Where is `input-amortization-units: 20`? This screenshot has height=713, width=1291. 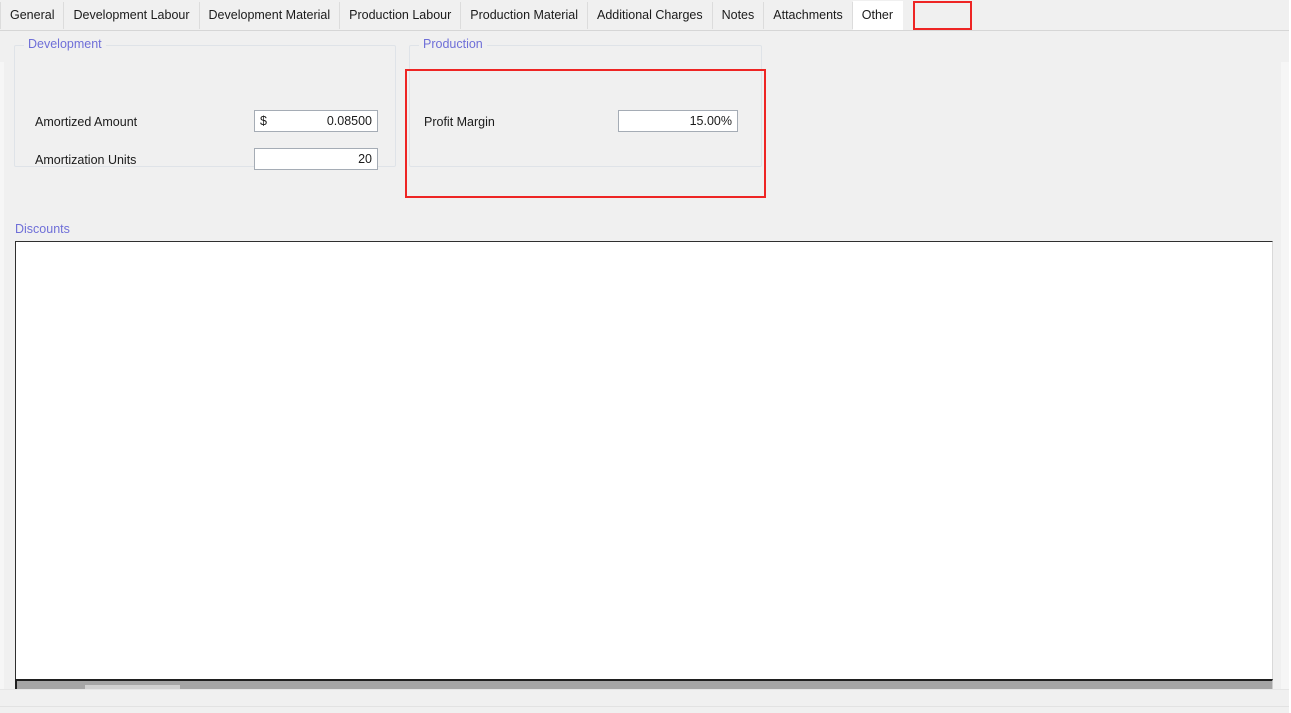
input-amortization-units: 20 is located at coordinates (316, 159).